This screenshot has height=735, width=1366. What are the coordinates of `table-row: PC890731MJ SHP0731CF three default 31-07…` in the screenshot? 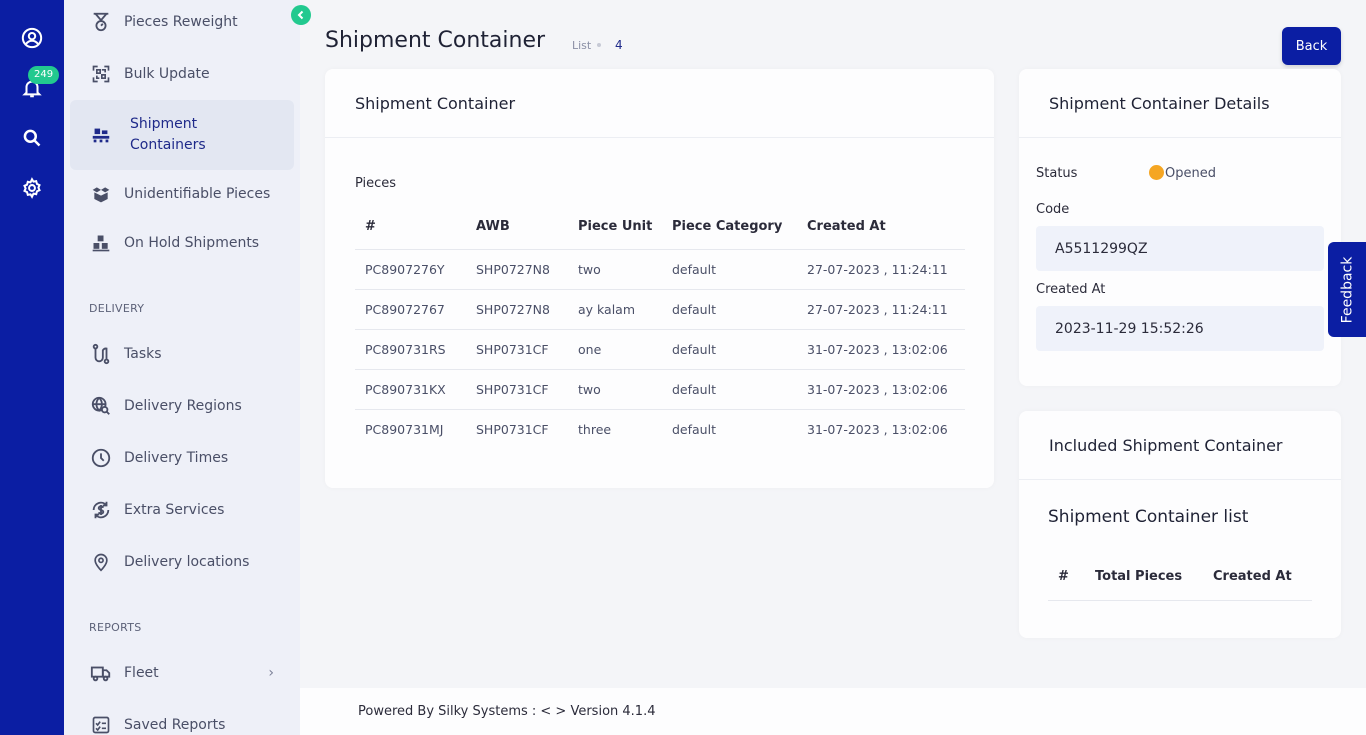 It's located at (660, 429).